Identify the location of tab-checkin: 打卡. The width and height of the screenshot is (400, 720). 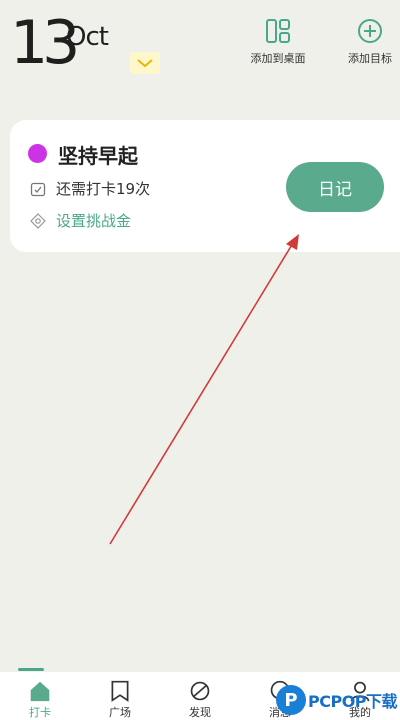
(40, 696).